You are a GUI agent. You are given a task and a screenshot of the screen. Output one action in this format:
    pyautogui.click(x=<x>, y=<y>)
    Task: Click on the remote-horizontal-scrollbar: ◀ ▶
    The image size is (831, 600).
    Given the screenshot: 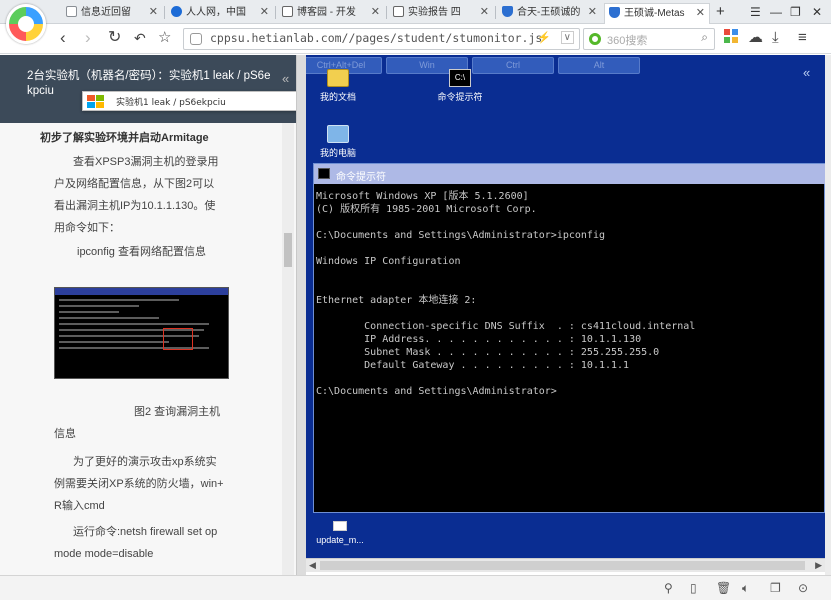 What is the action you would take?
    pyautogui.click(x=565, y=565)
    